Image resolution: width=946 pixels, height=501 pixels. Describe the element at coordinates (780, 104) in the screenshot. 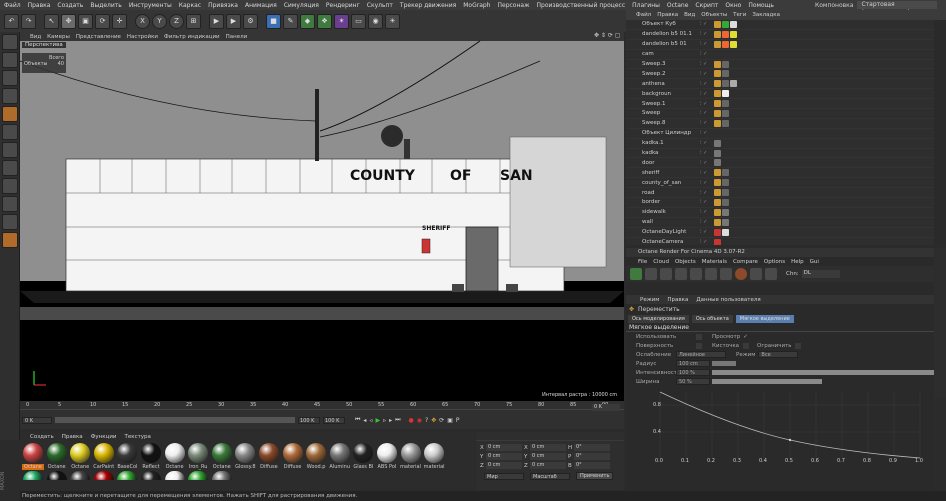

I see `object-row: Sweep.1 ⁝ ✓` at that location.